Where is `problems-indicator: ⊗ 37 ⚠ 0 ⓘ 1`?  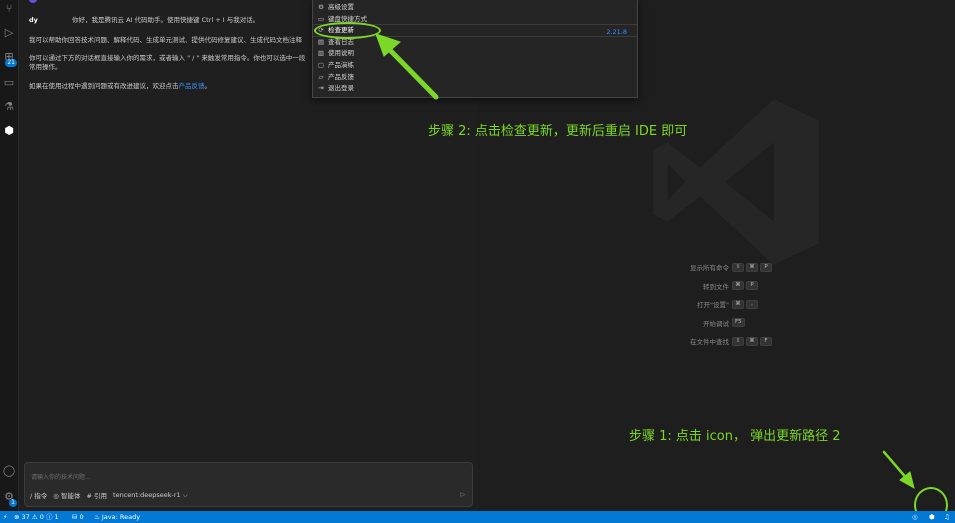
problems-indicator: ⊗ 37 ⚠ 0 ⓘ 1 is located at coordinates (36, 517).